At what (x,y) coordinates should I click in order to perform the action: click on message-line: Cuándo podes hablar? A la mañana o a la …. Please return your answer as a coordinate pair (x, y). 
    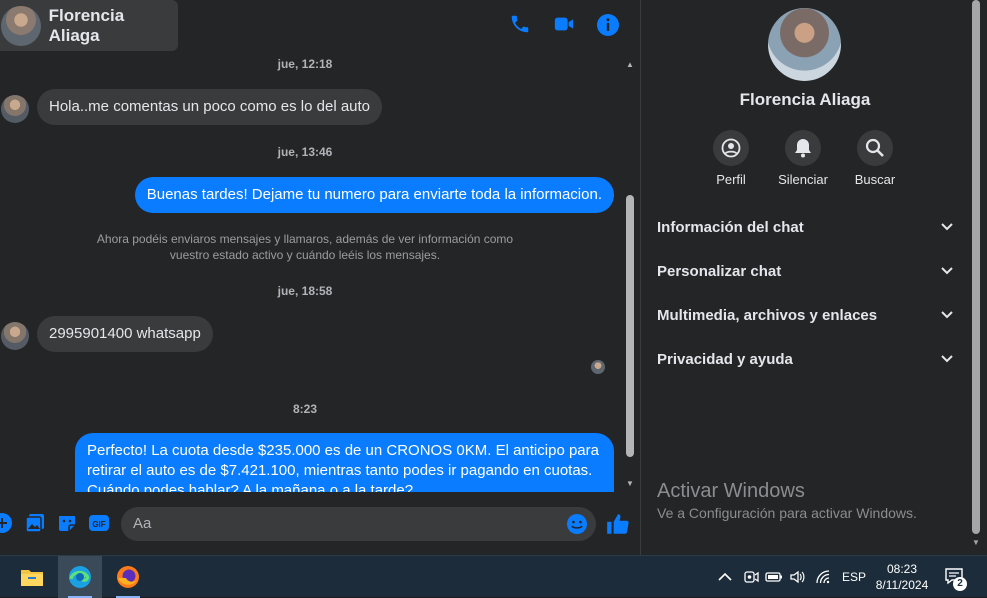
    Looking at the image, I should click on (250, 487).